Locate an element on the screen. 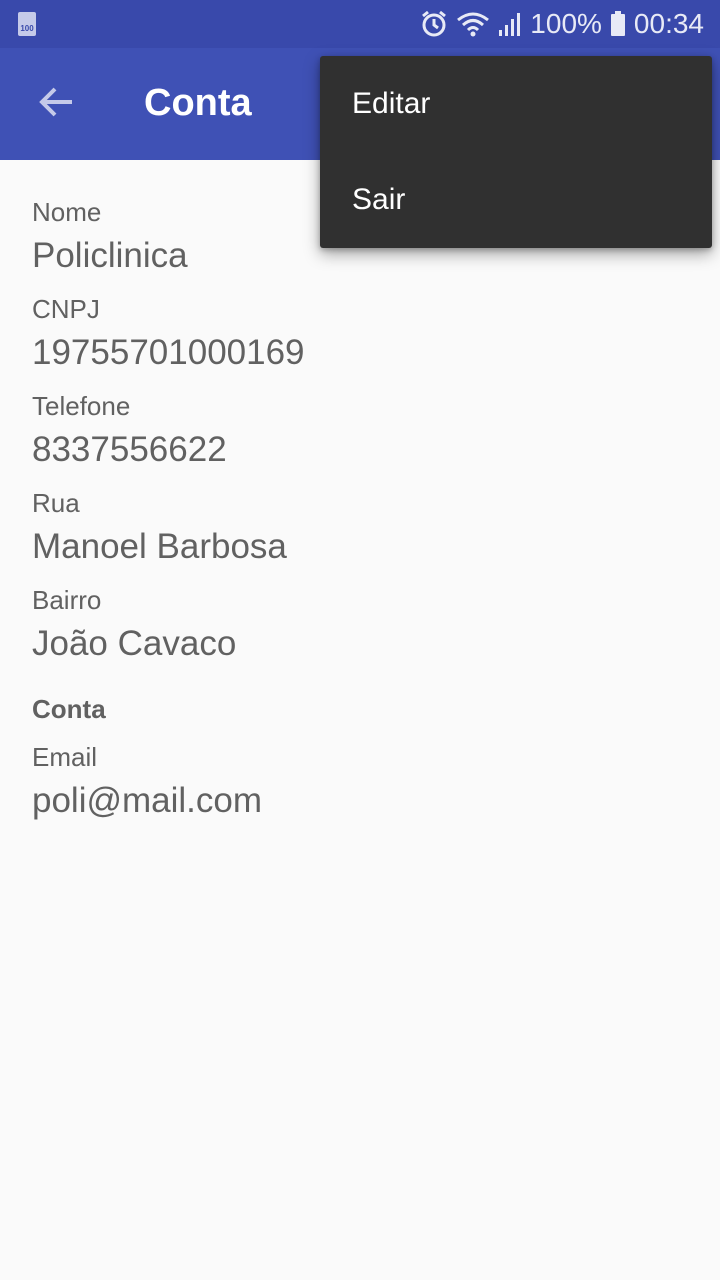  battery-icon is located at coordinates (618, 24).